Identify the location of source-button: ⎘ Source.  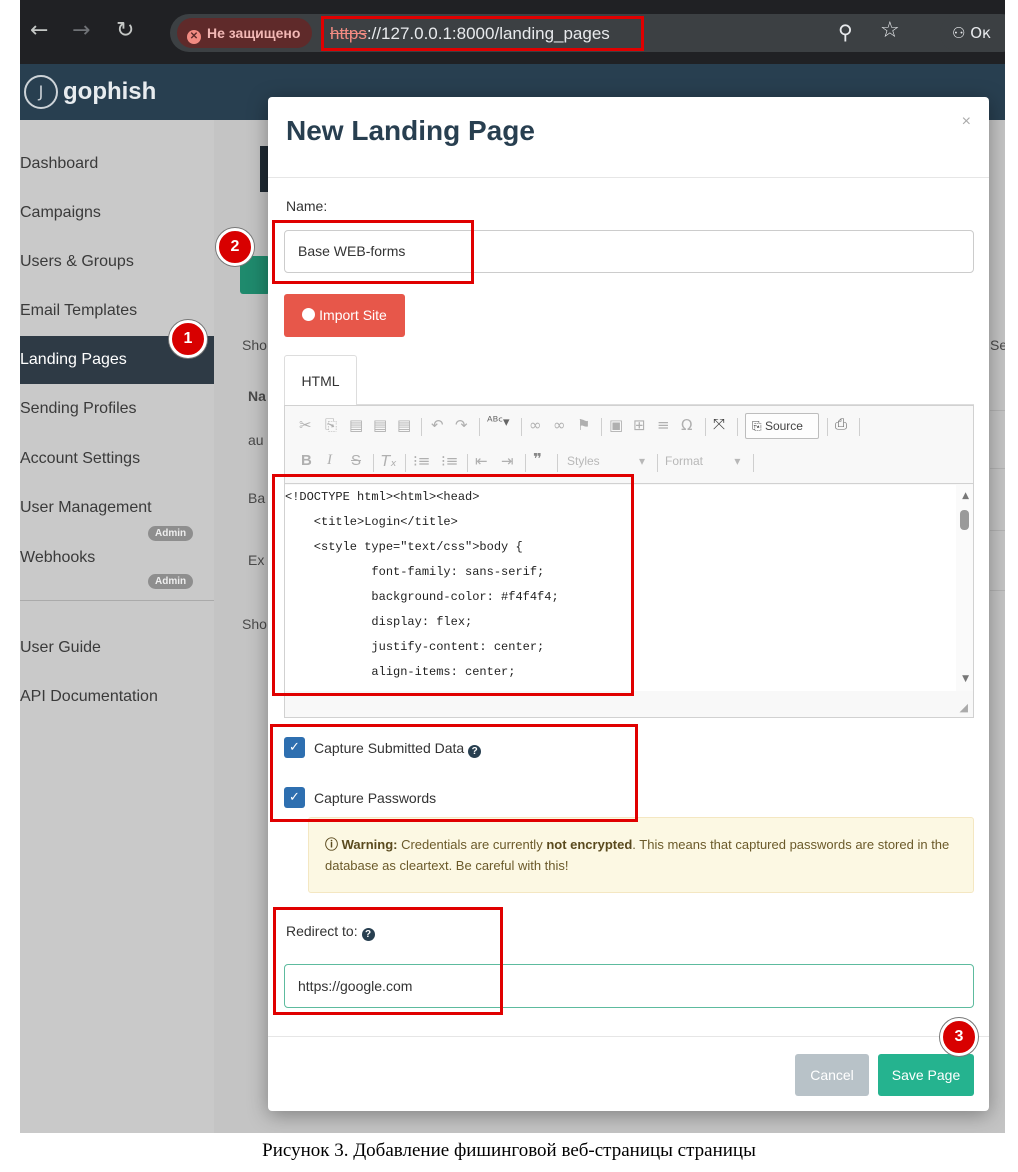
(782, 426).